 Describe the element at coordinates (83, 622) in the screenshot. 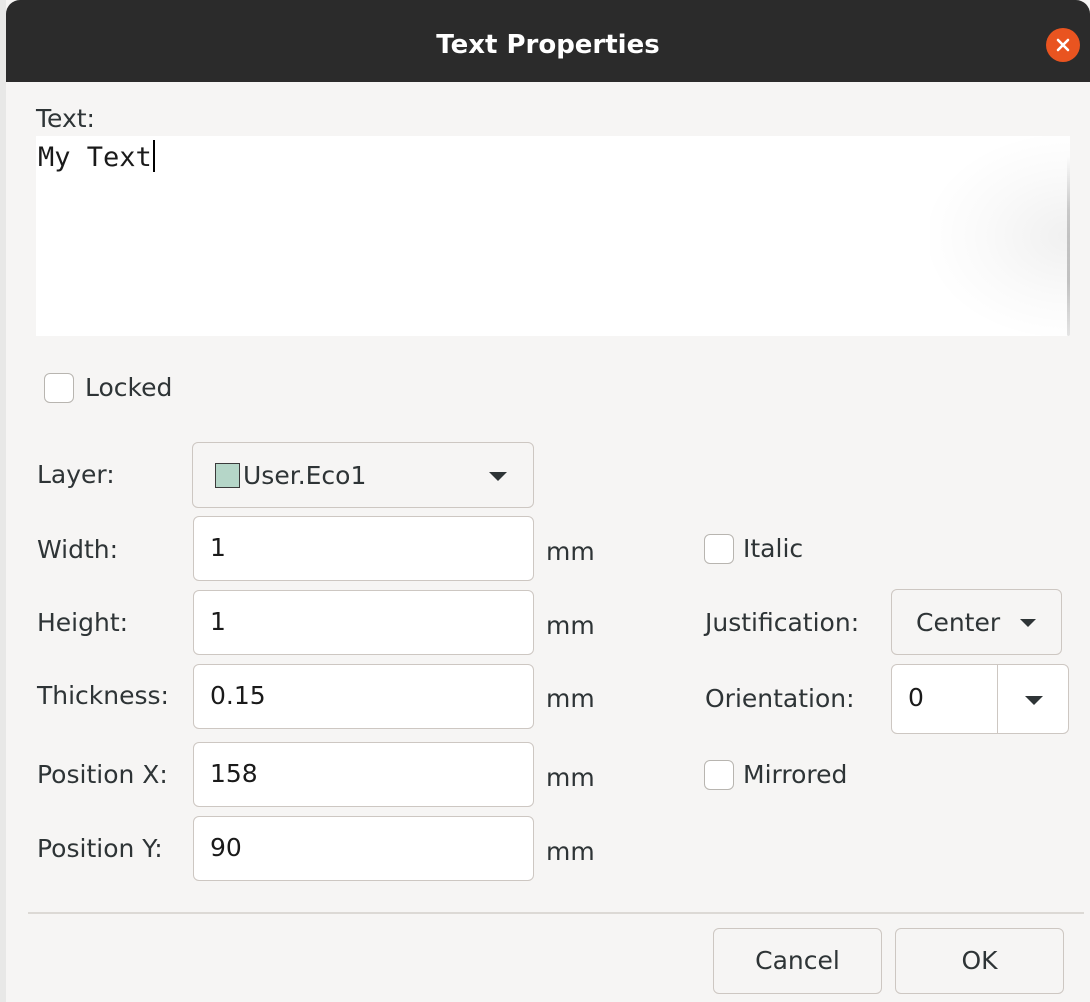

I see `height-label: Height:` at that location.